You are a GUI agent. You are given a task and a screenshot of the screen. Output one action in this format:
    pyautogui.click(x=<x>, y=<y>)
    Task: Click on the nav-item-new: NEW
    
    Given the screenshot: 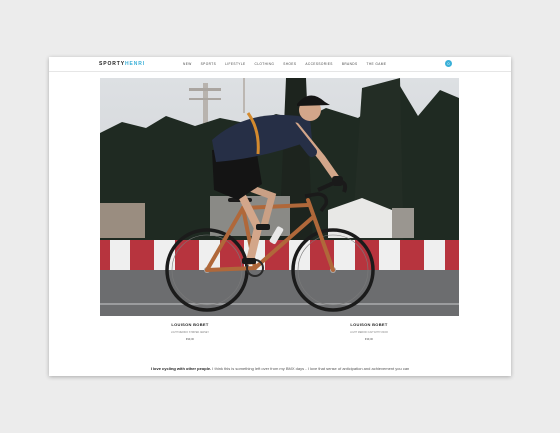 What is the action you would take?
    pyautogui.click(x=187, y=64)
    